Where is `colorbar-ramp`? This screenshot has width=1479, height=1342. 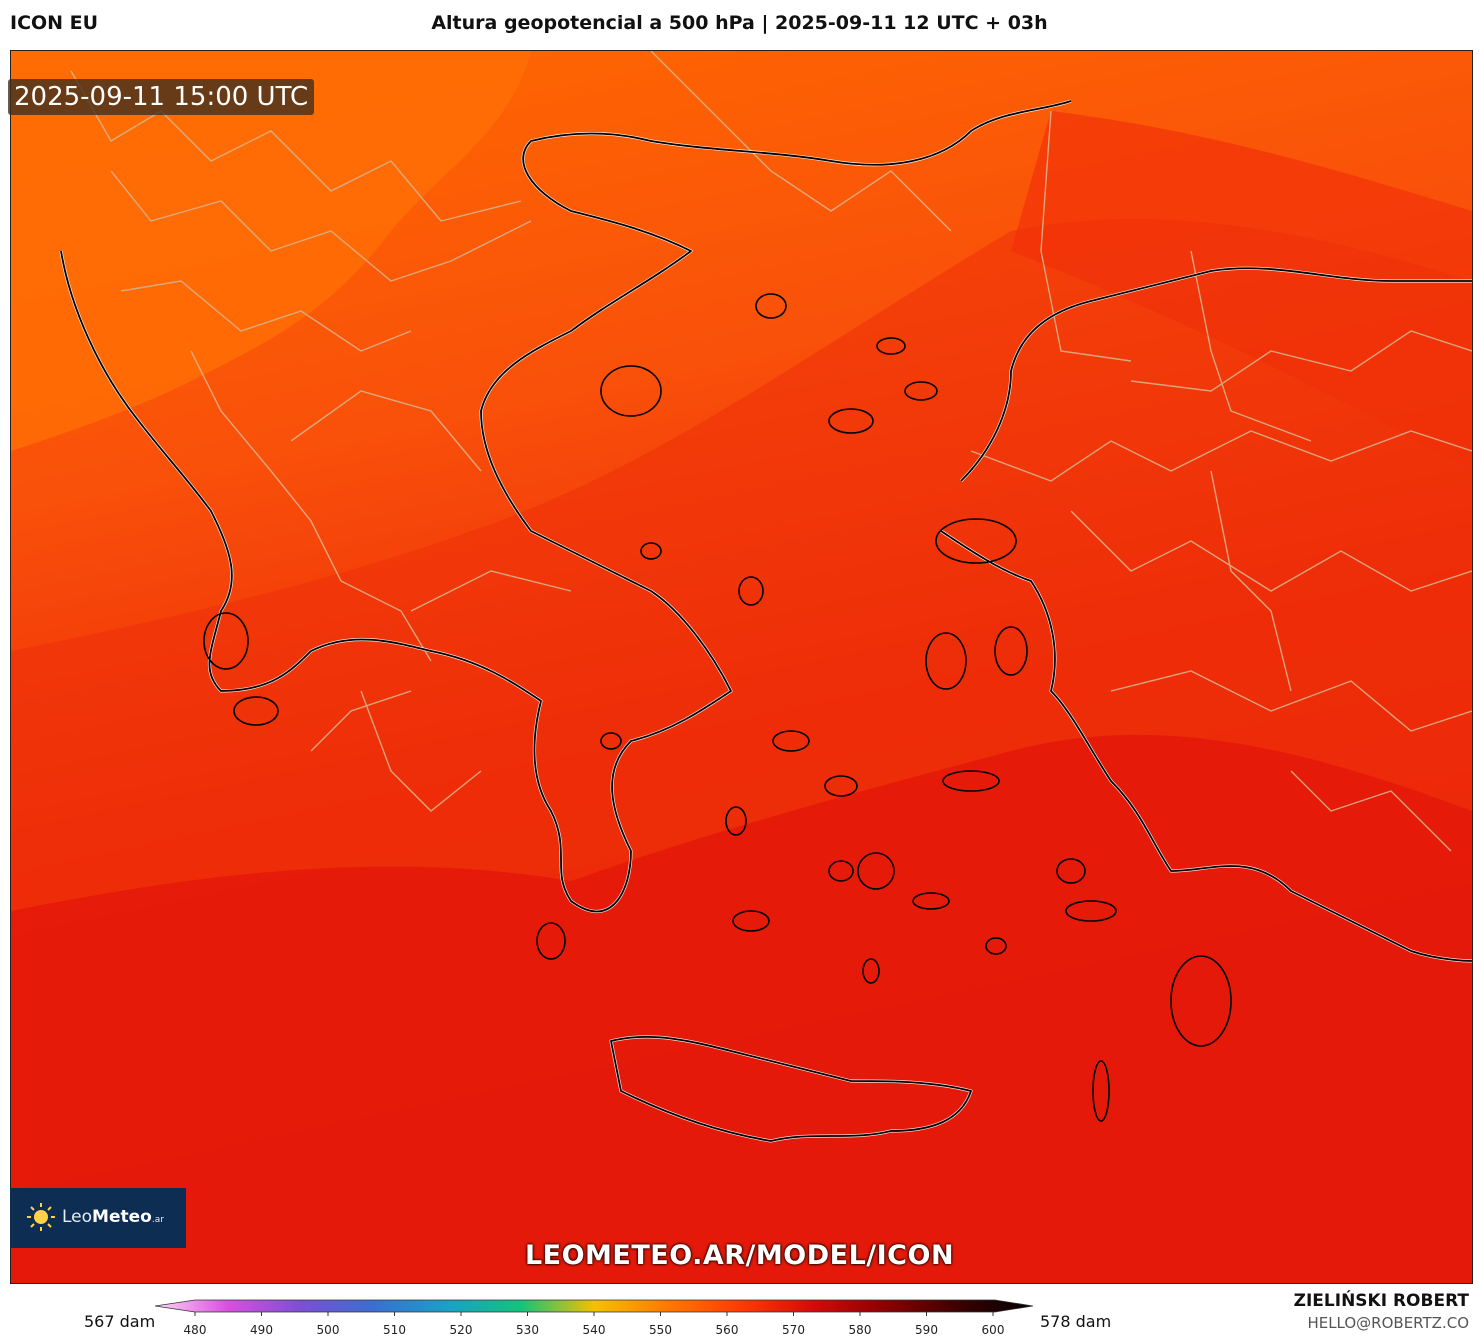
colorbar-ramp is located at coordinates (594, 1306).